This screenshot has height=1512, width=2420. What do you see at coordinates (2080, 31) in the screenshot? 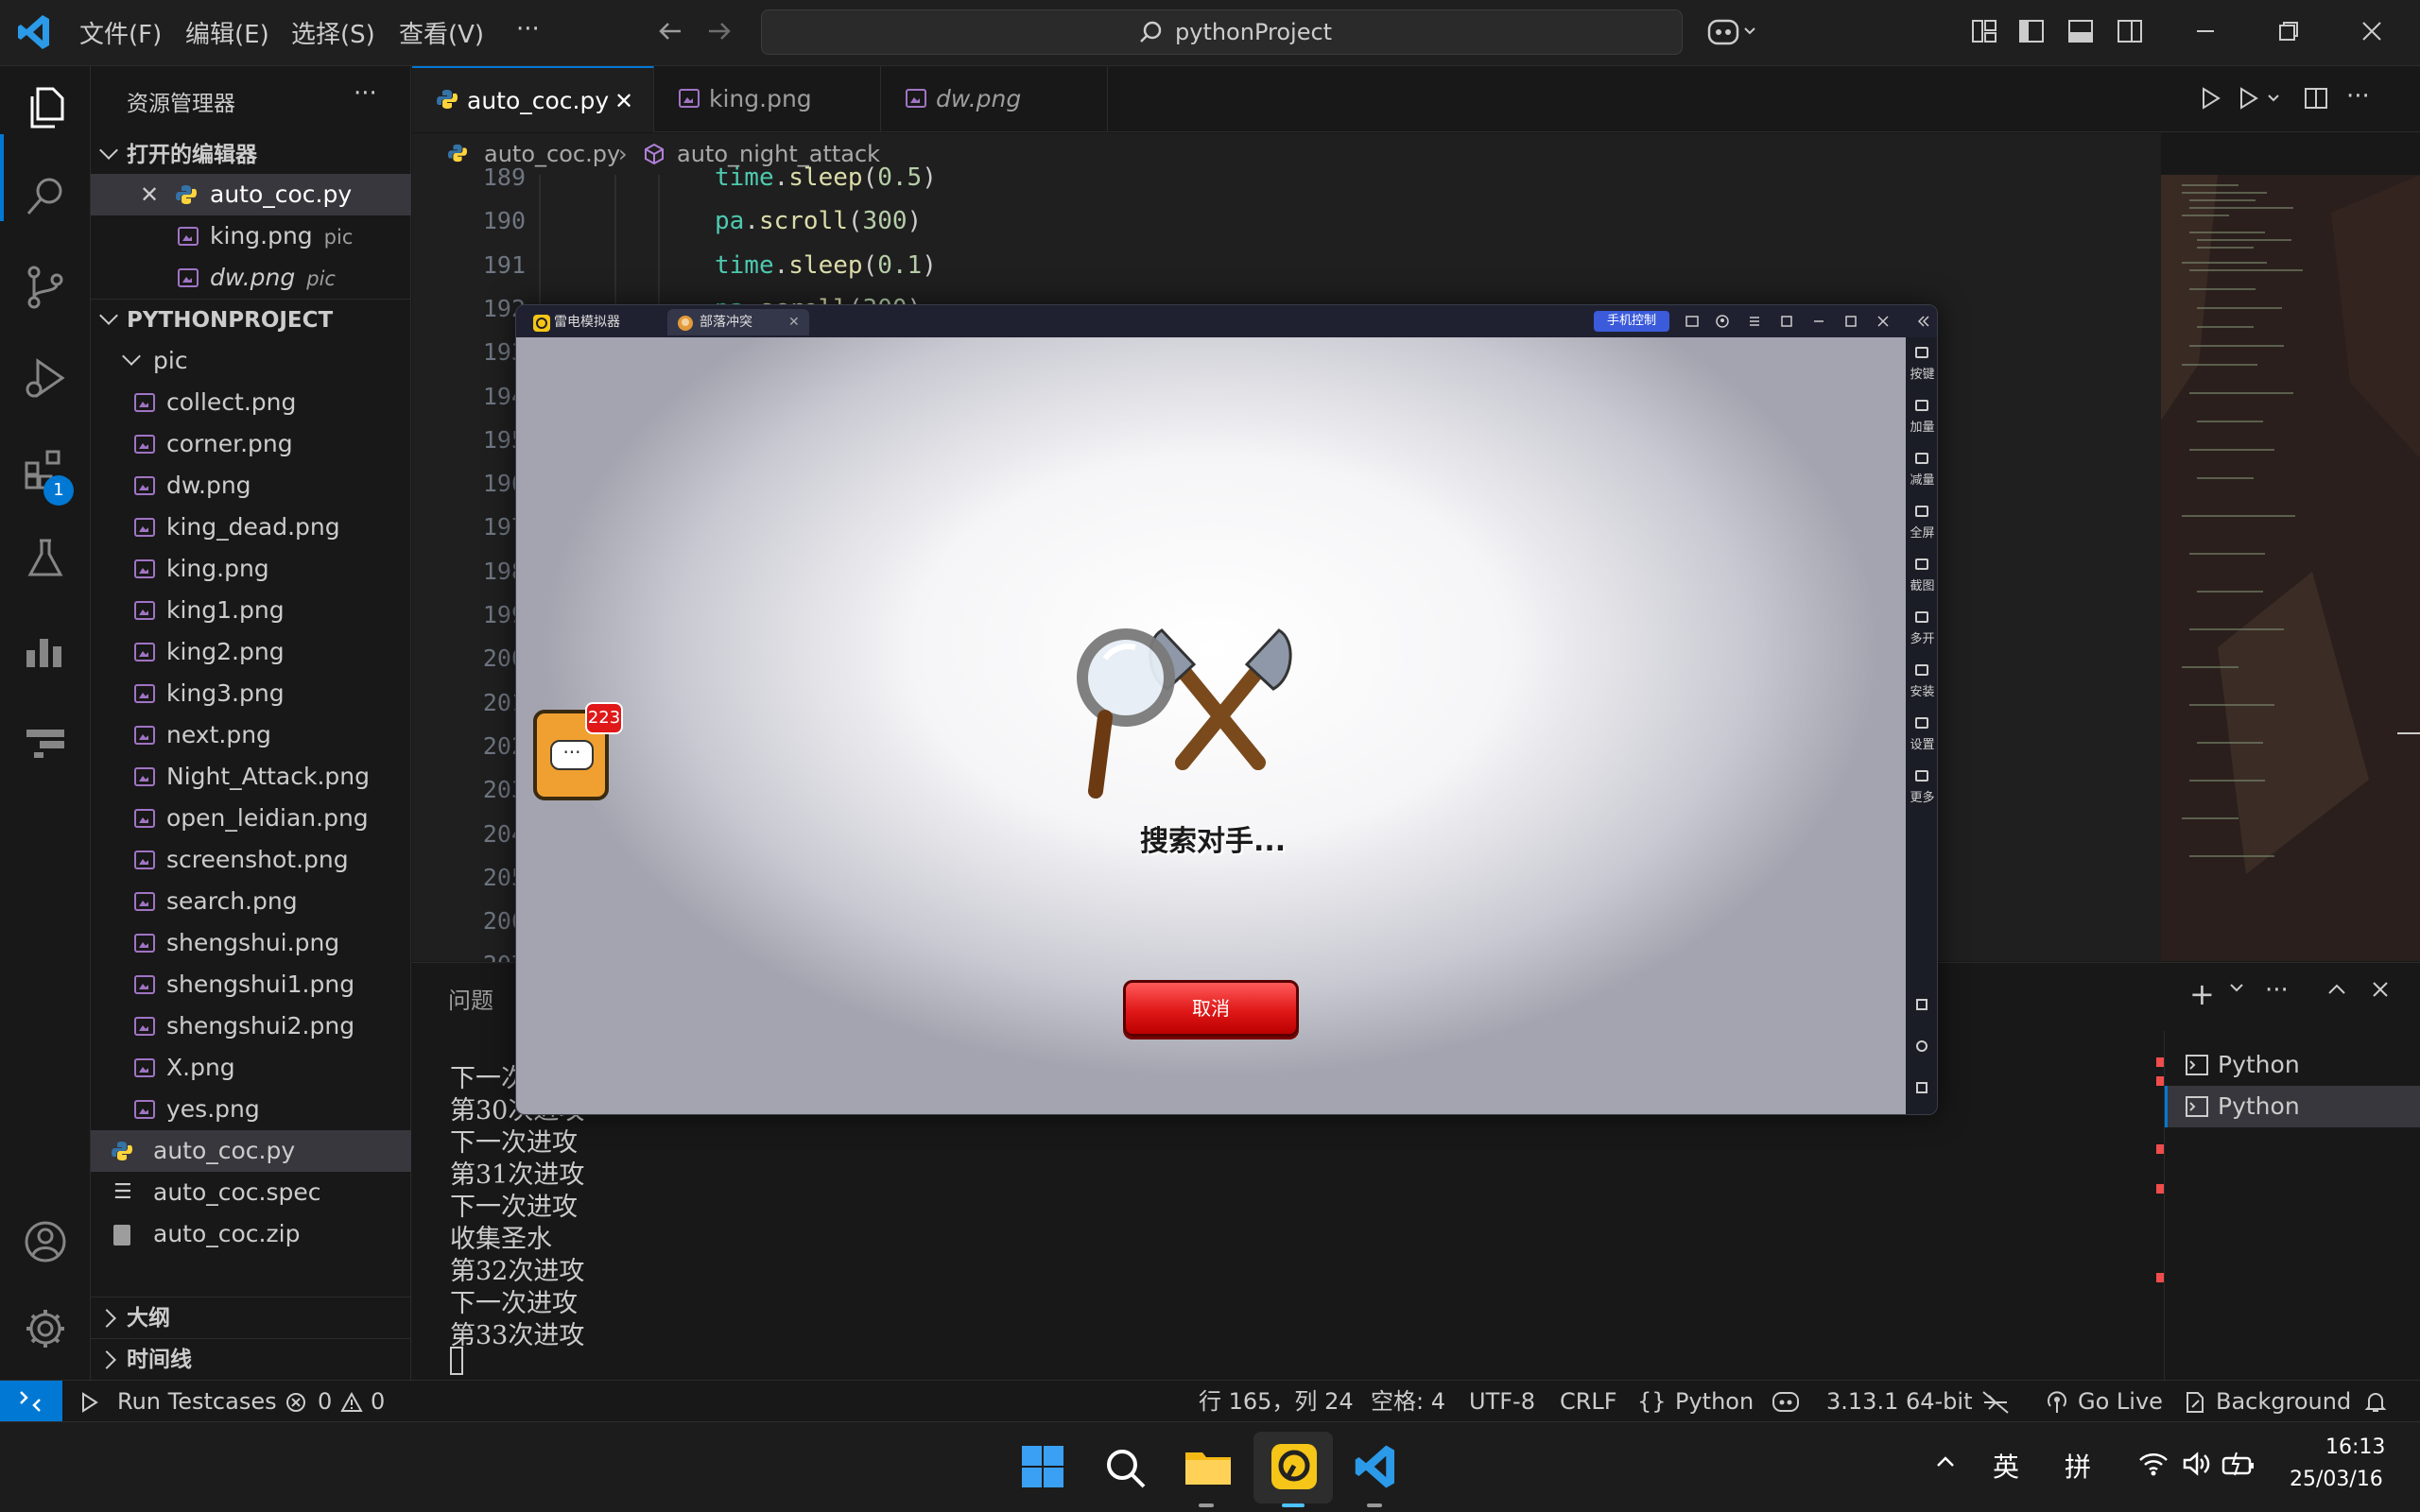
I see `toggle-panel-icon` at bounding box center [2080, 31].